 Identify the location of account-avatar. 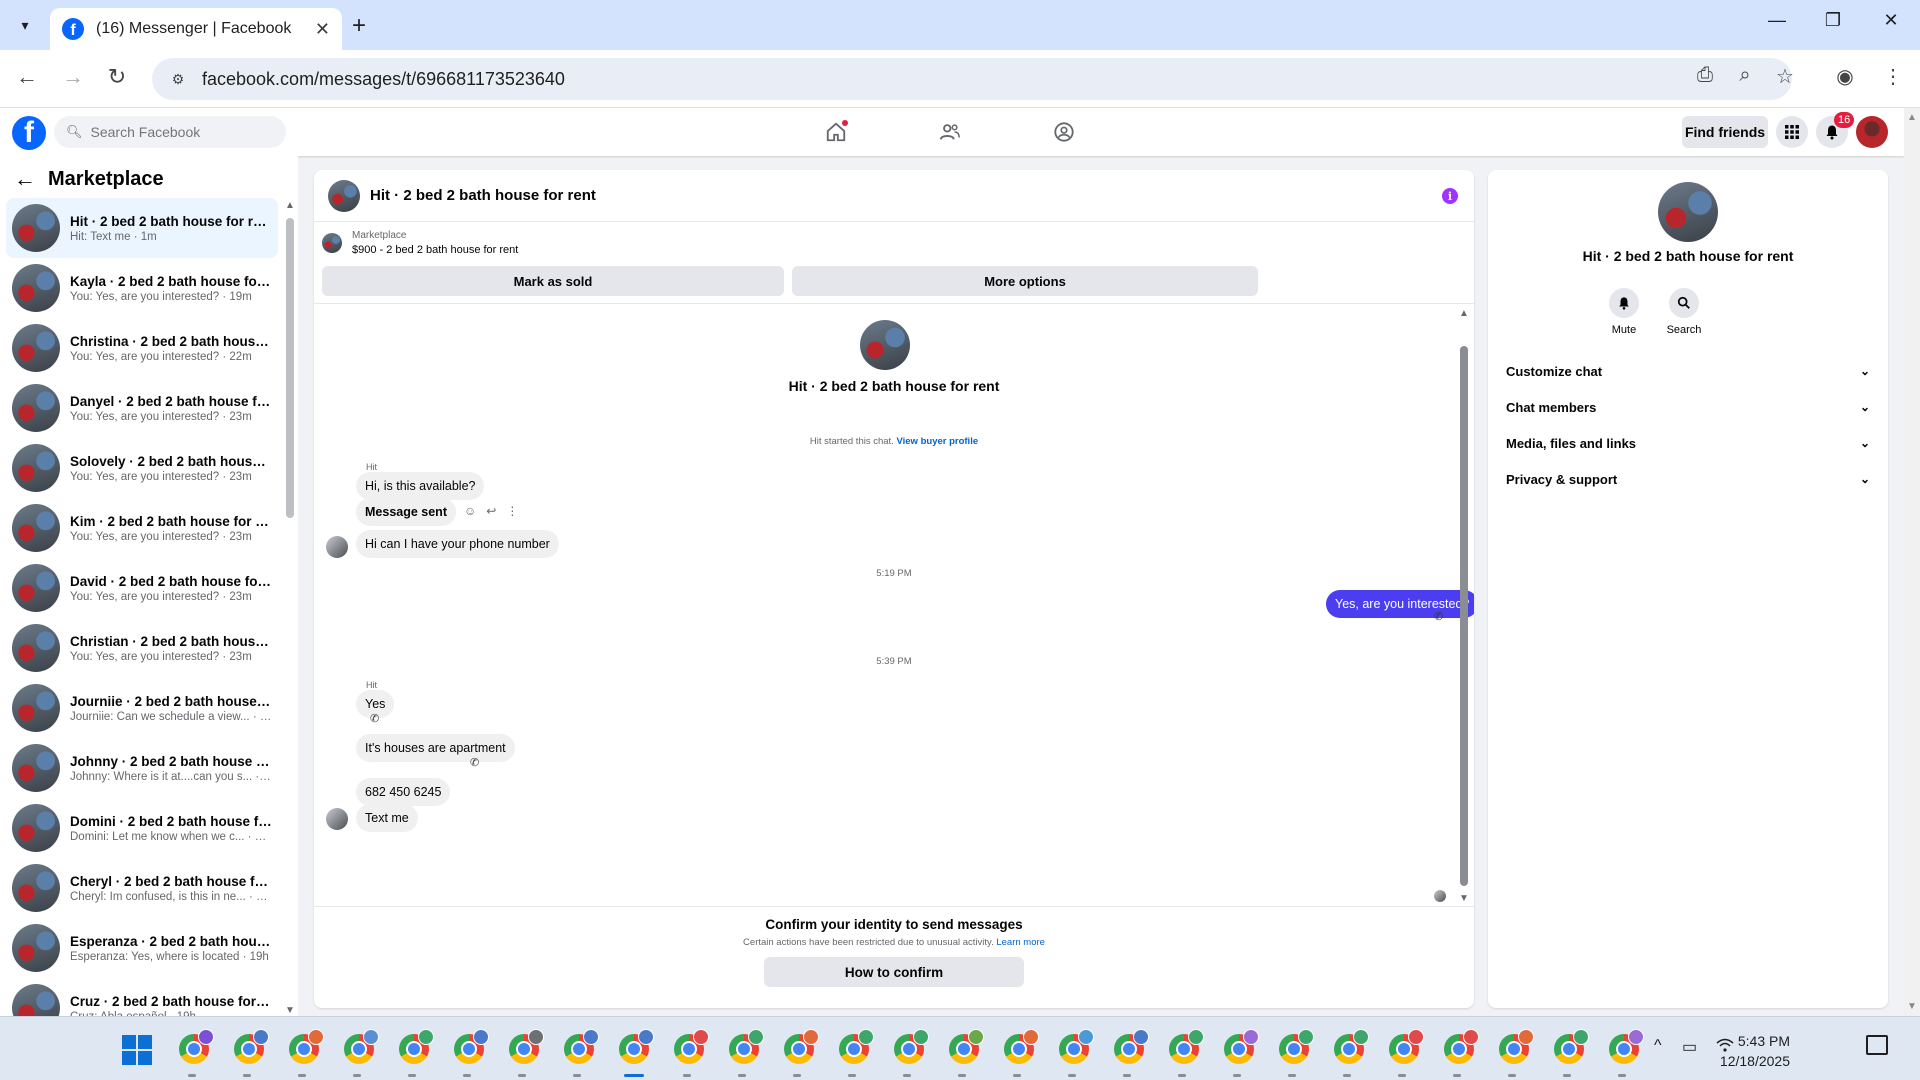
(1872, 132).